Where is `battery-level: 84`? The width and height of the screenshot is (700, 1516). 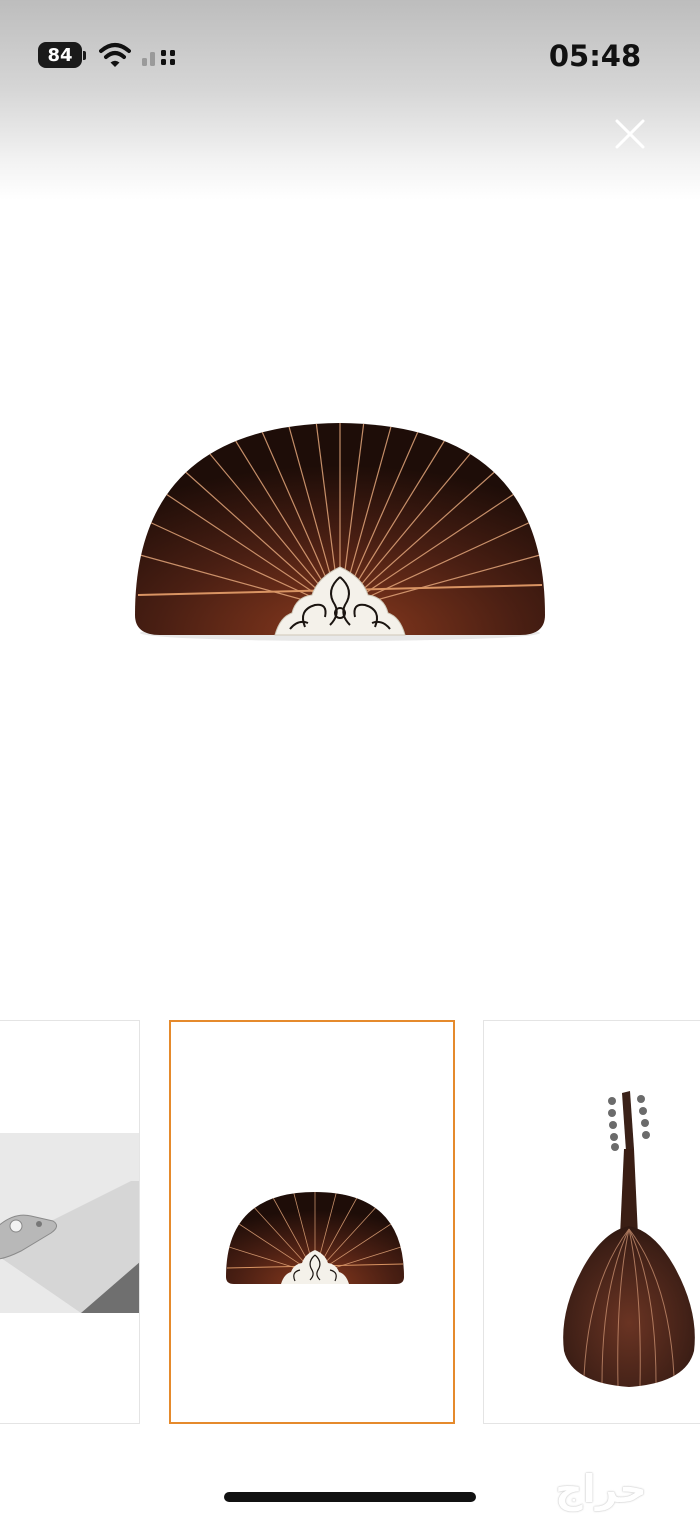
battery-level: 84 is located at coordinates (60, 55).